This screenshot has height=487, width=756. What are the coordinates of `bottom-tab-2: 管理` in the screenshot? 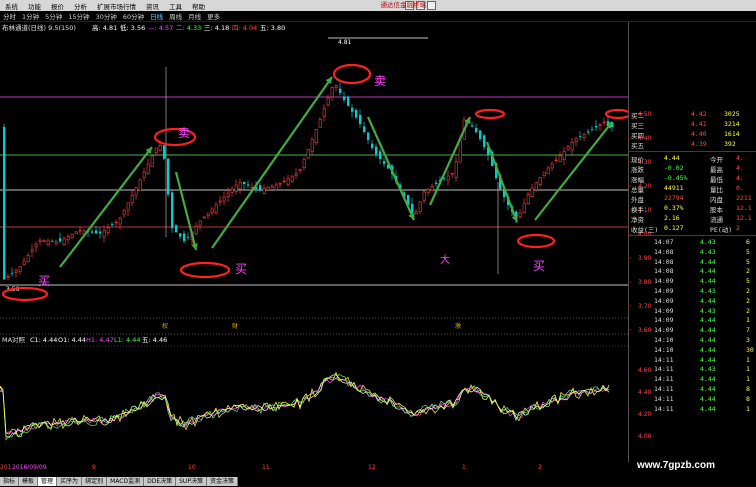 It's located at (48, 481).